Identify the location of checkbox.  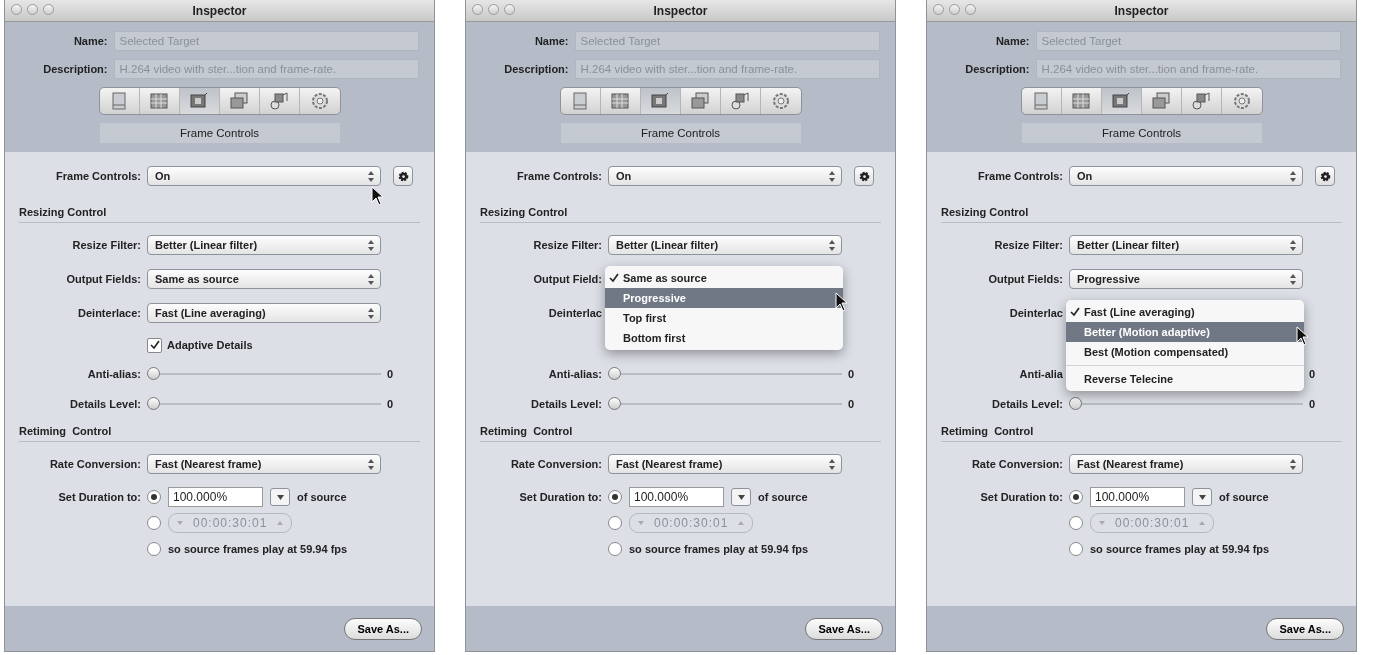
(154, 345).